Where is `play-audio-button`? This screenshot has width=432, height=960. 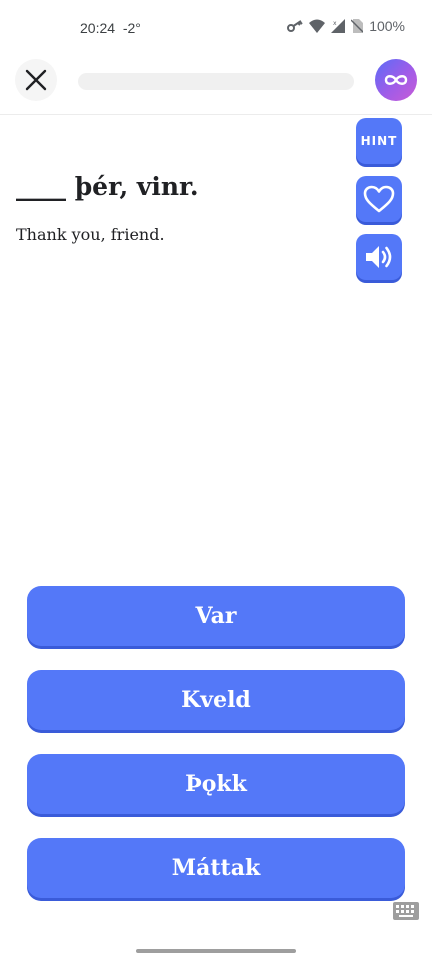 play-audio-button is located at coordinates (379, 257).